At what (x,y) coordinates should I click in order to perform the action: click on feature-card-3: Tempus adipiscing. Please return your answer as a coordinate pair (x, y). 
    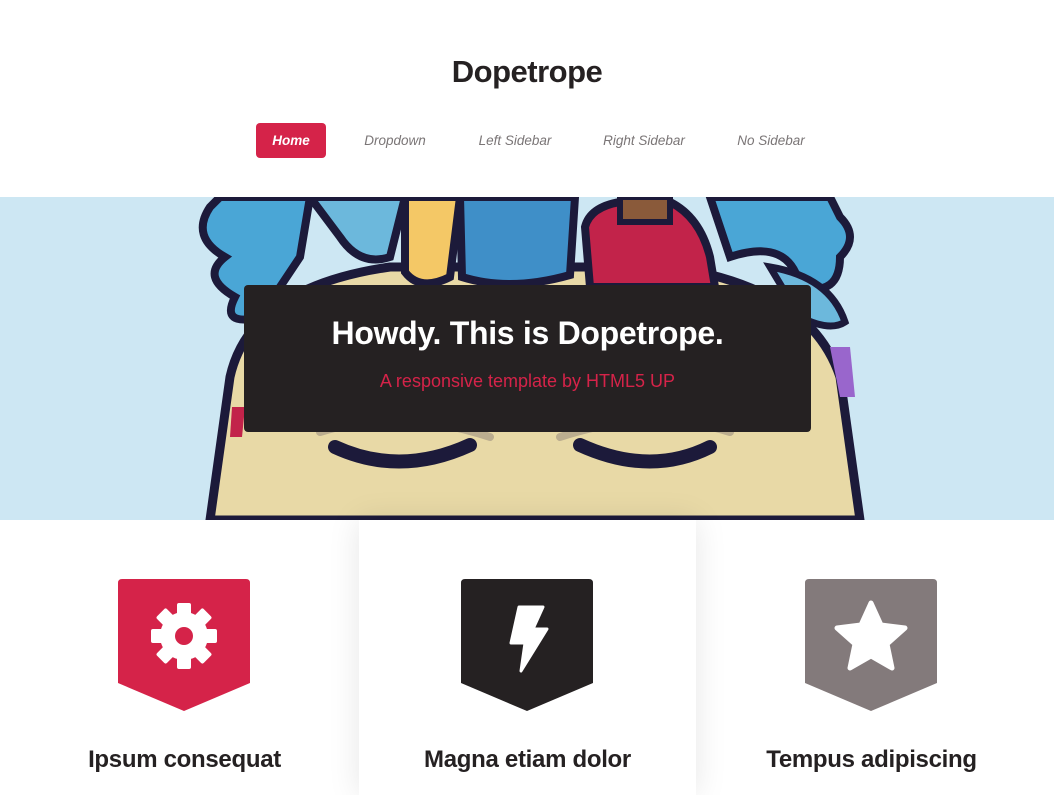
    Looking at the image, I should click on (871, 657).